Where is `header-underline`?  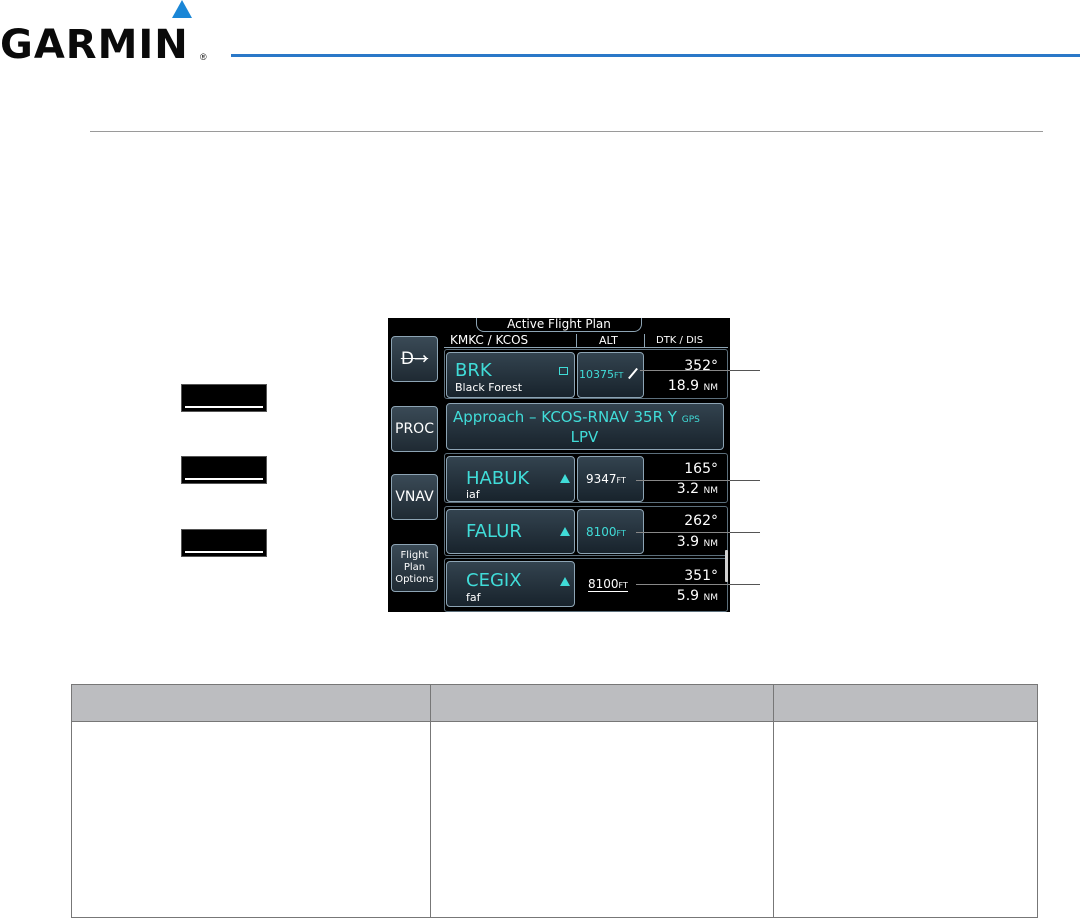
header-underline is located at coordinates (586, 347).